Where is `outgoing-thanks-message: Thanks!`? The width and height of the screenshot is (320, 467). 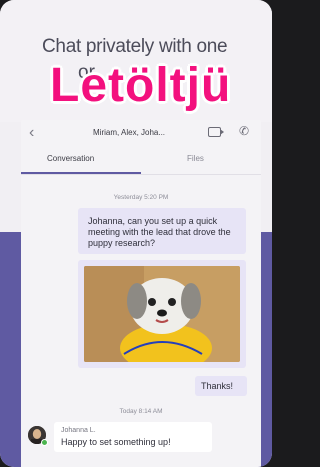
outgoing-thanks-message: Thanks! is located at coordinates (221, 386).